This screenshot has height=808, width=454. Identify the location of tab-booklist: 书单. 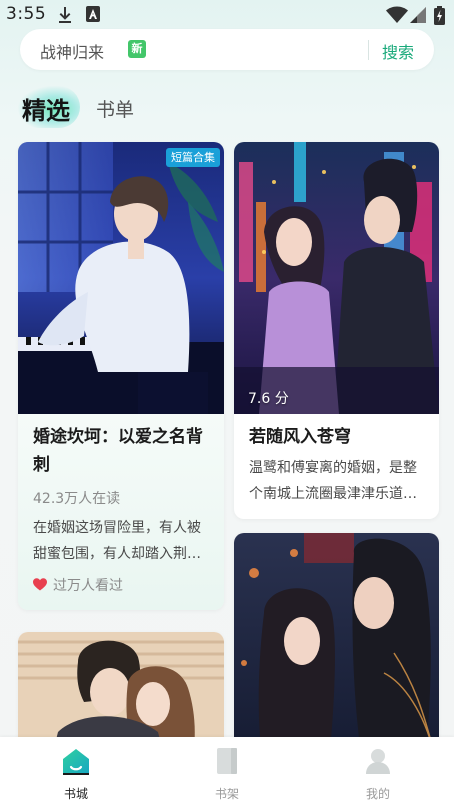
(115, 108).